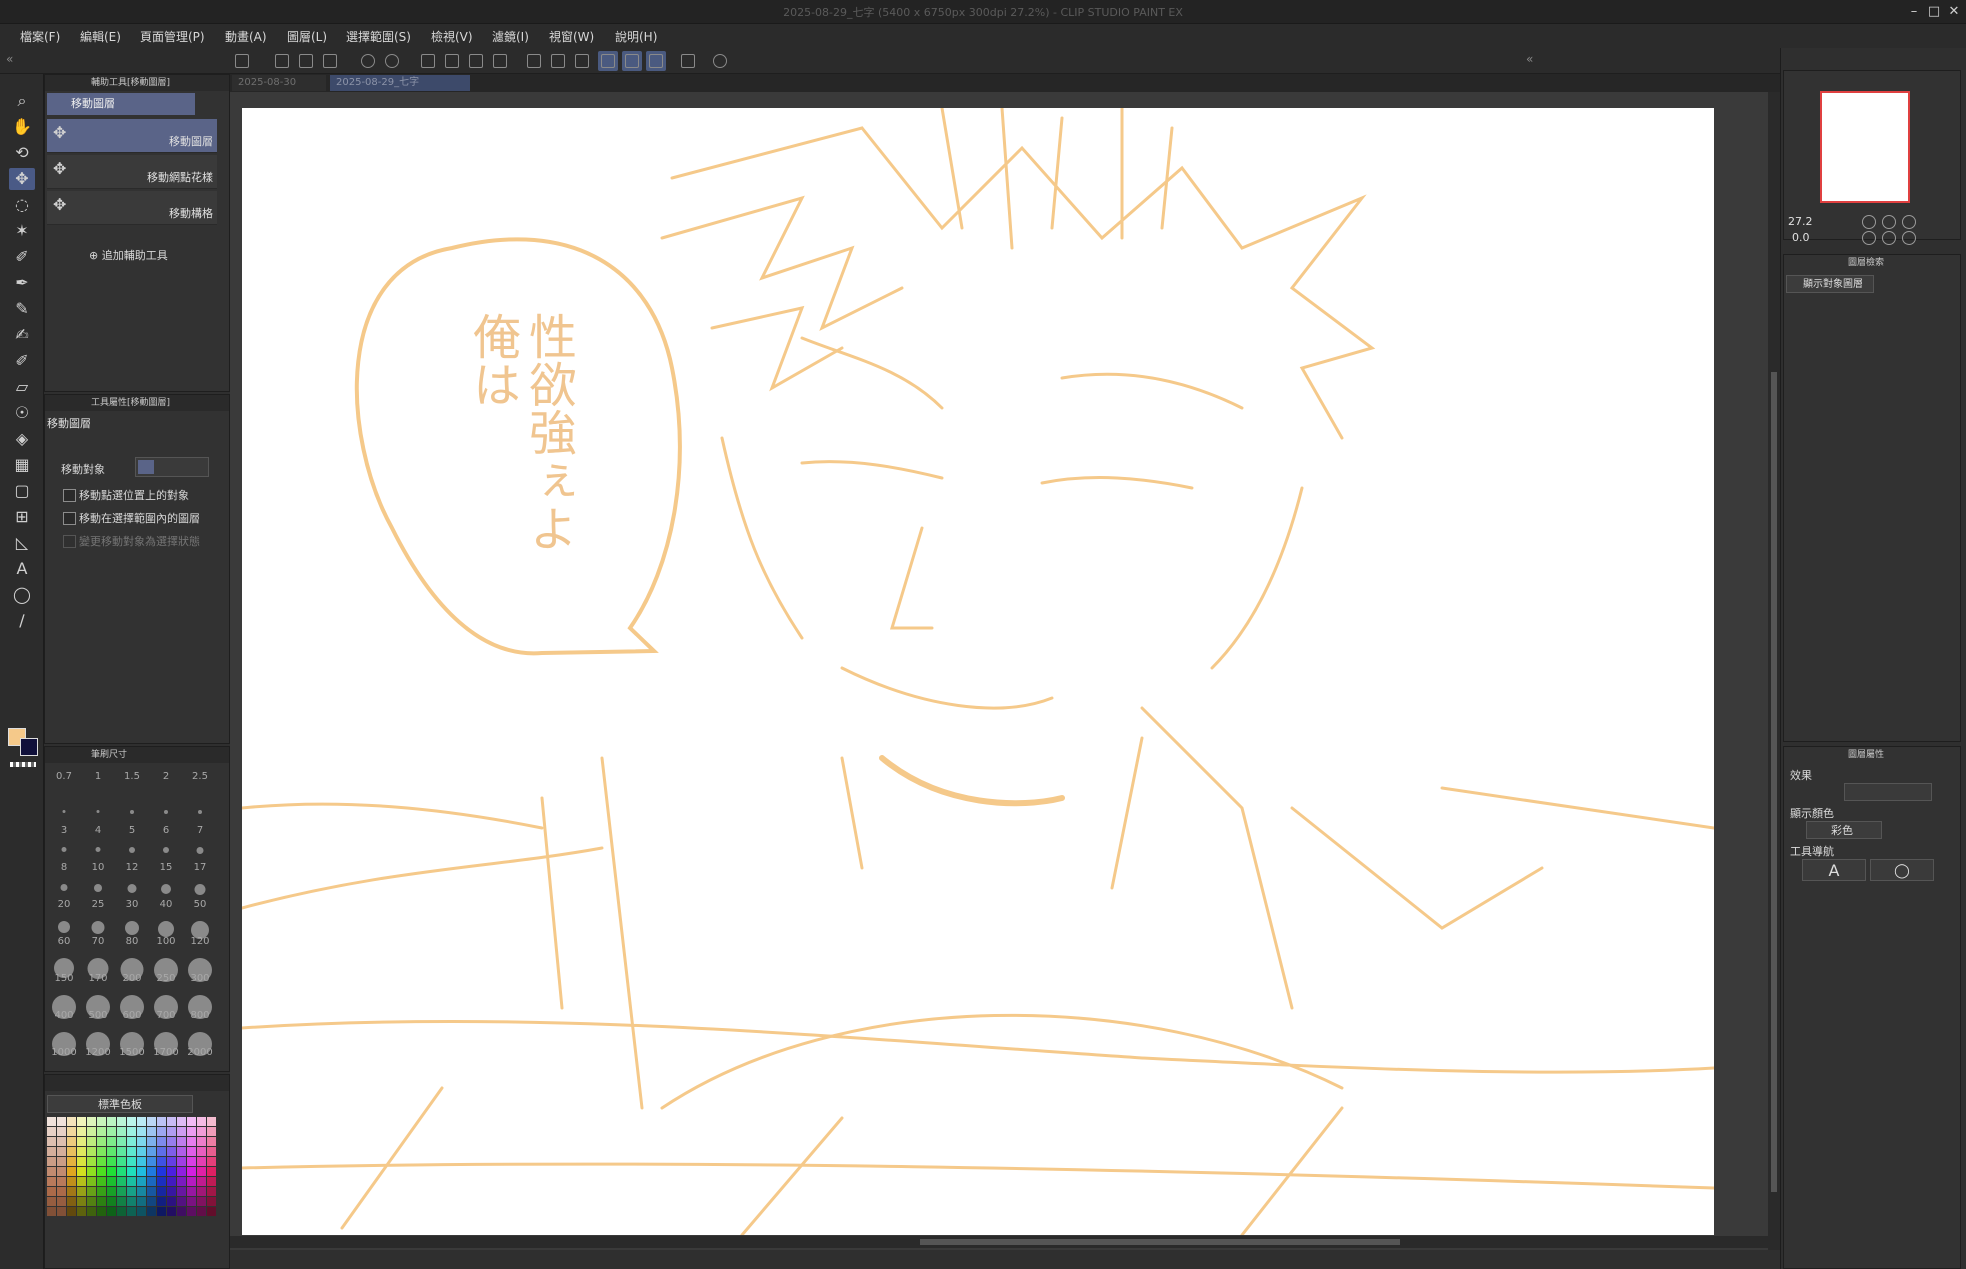  Describe the element at coordinates (22, 257) in the screenshot. I see `eyedropper-tool-icon: ✐` at that location.